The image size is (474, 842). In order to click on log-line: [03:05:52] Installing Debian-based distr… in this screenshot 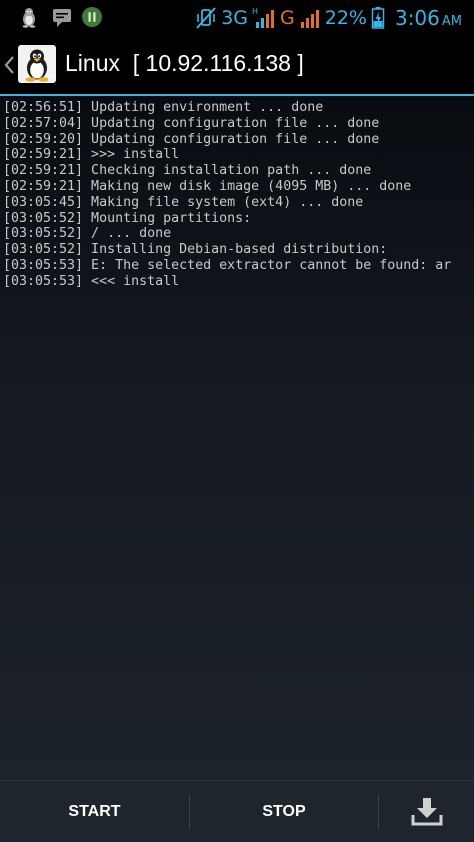, I will do `click(195, 250)`.